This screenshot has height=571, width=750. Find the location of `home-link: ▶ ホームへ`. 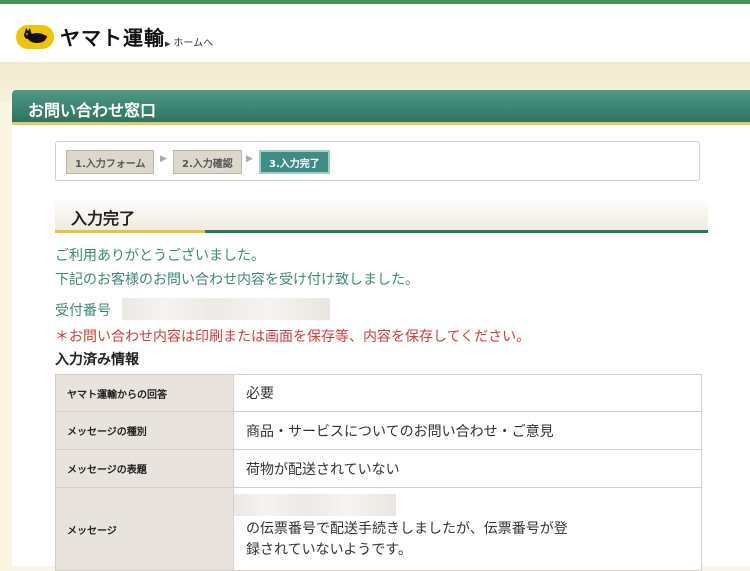

home-link: ▶ ホームへ is located at coordinates (189, 41).